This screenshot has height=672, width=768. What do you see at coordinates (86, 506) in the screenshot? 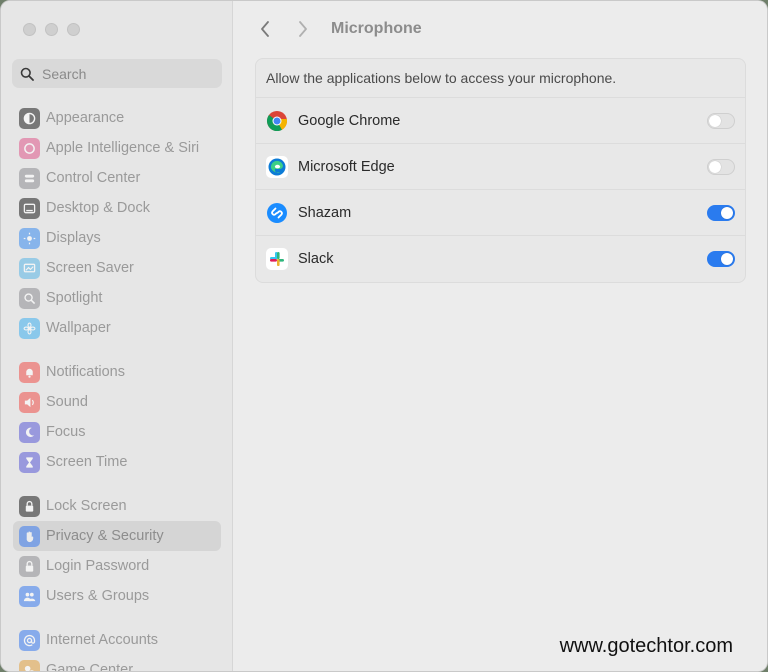
I see `sidebar-item-label: Lock Screen` at bounding box center [86, 506].